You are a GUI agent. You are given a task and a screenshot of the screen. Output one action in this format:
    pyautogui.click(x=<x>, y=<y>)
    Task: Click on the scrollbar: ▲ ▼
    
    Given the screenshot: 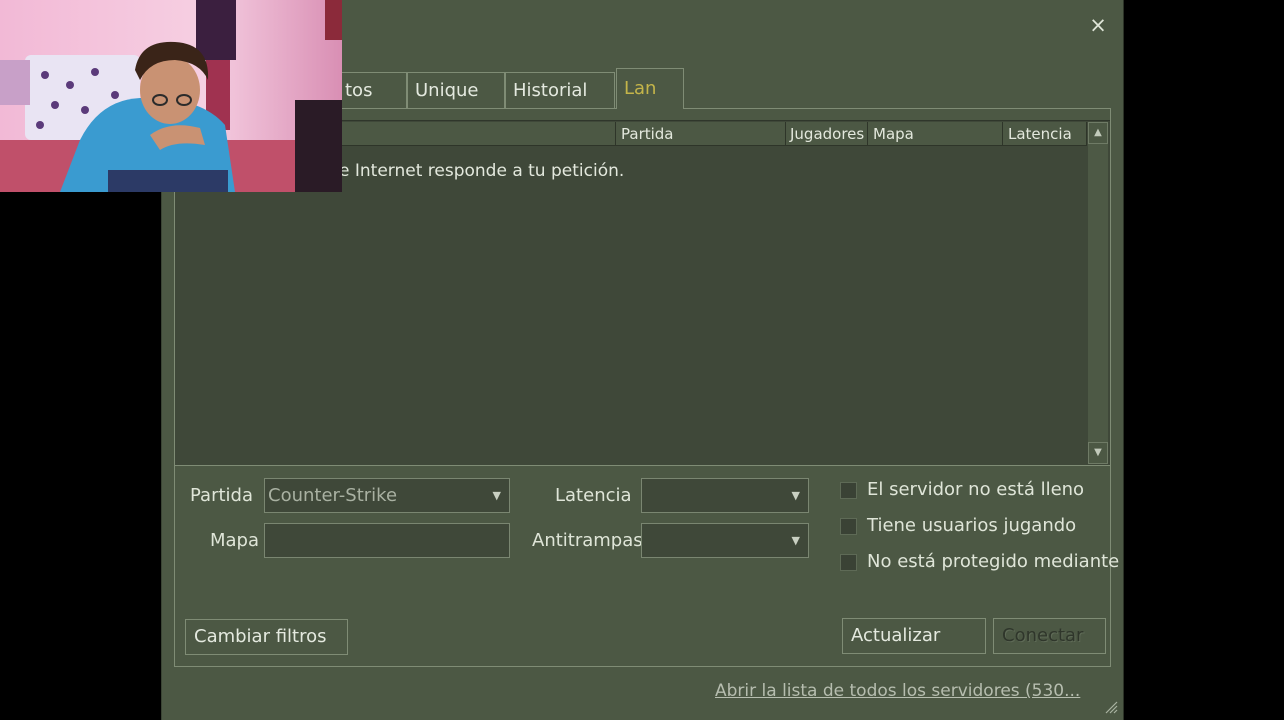 What is the action you would take?
    pyautogui.click(x=1098, y=293)
    